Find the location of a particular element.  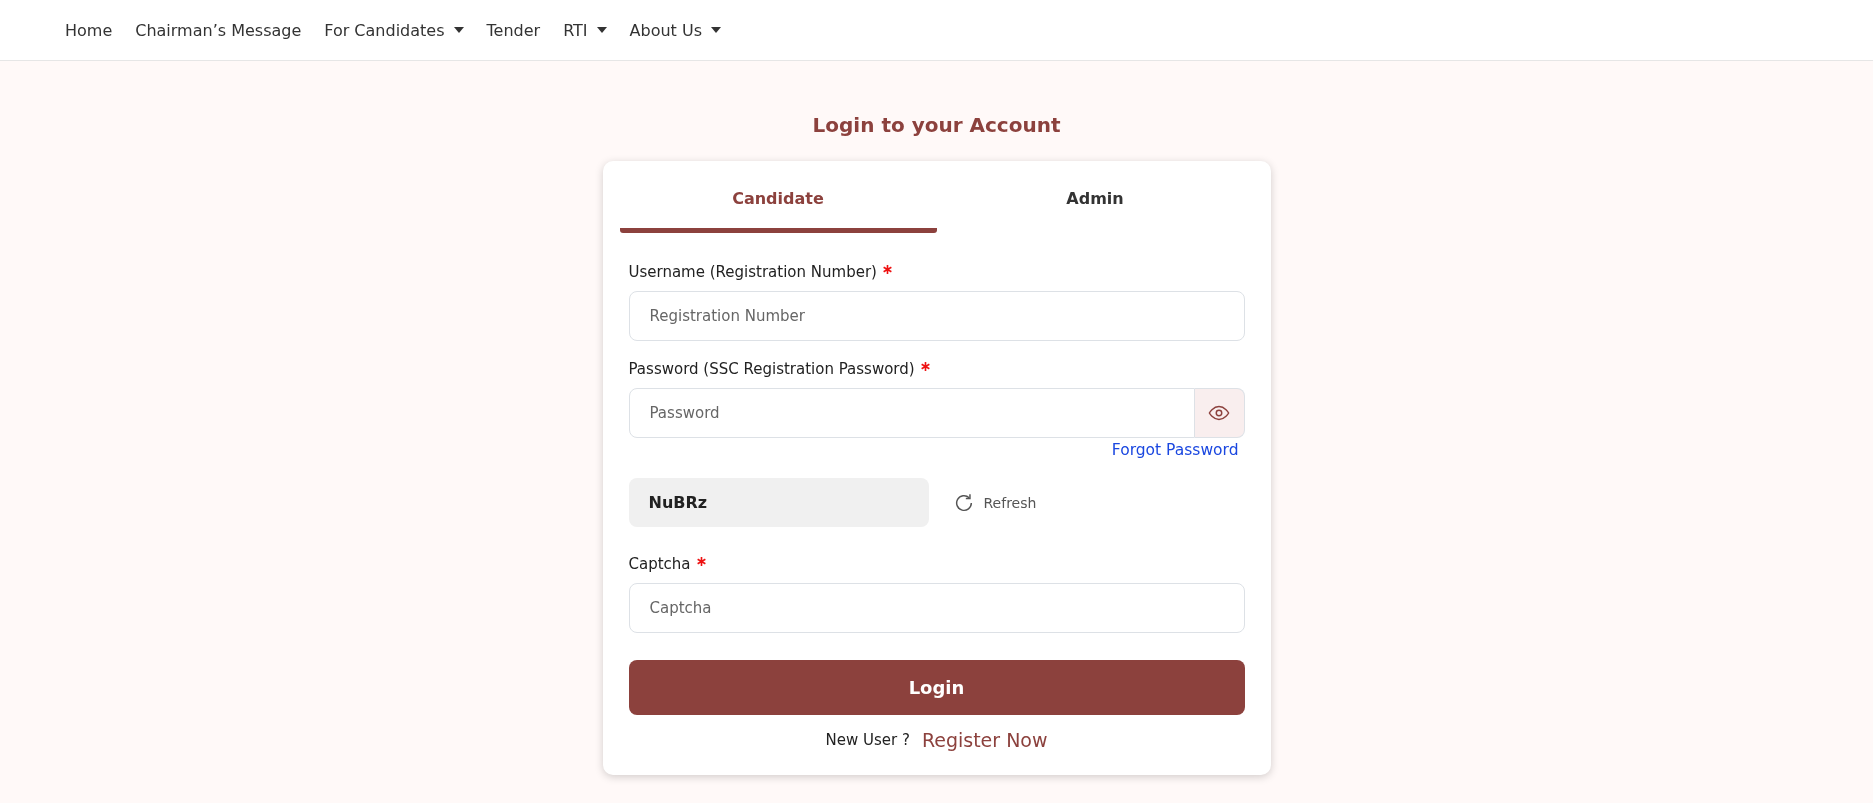

field-label: Password (SSC Registration Password) is located at coordinates (771, 369).